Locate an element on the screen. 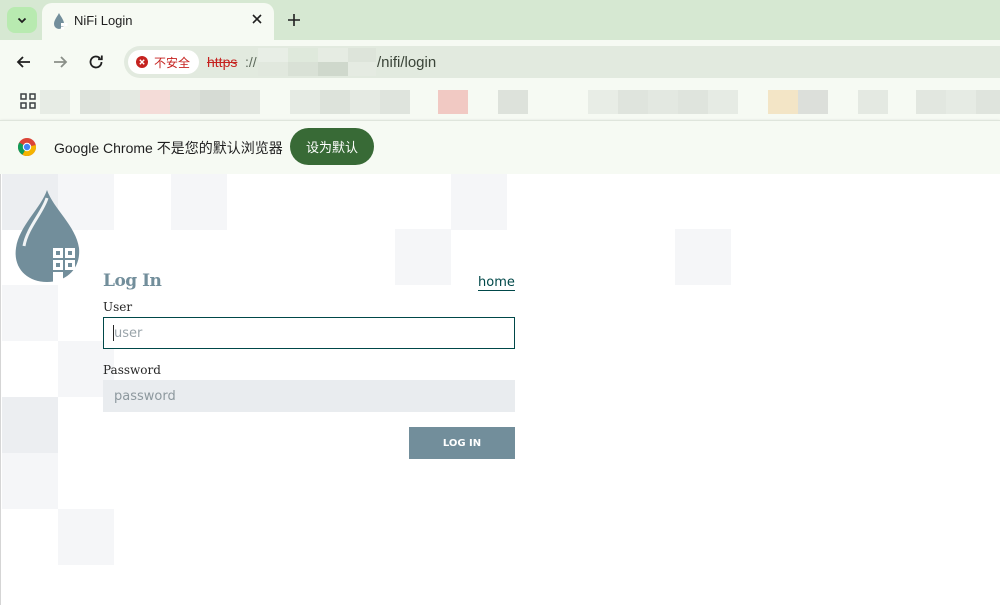 The image size is (1000, 605). url-path: /nifi/login is located at coordinates (407, 62).